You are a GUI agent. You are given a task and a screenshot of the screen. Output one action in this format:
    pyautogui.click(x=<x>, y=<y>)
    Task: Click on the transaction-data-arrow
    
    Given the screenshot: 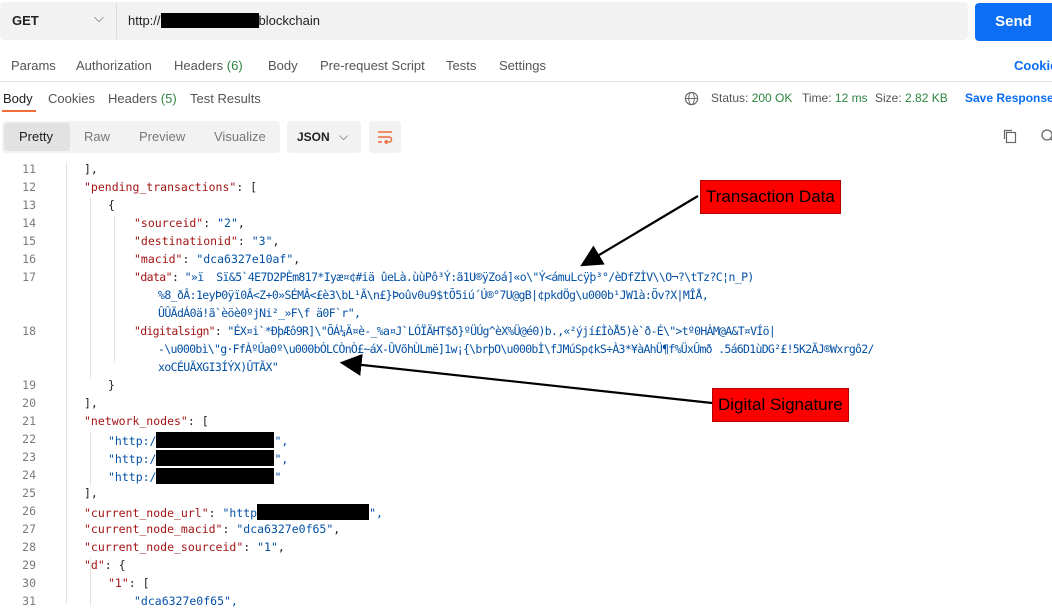 What is the action you would take?
    pyautogui.click(x=641, y=230)
    